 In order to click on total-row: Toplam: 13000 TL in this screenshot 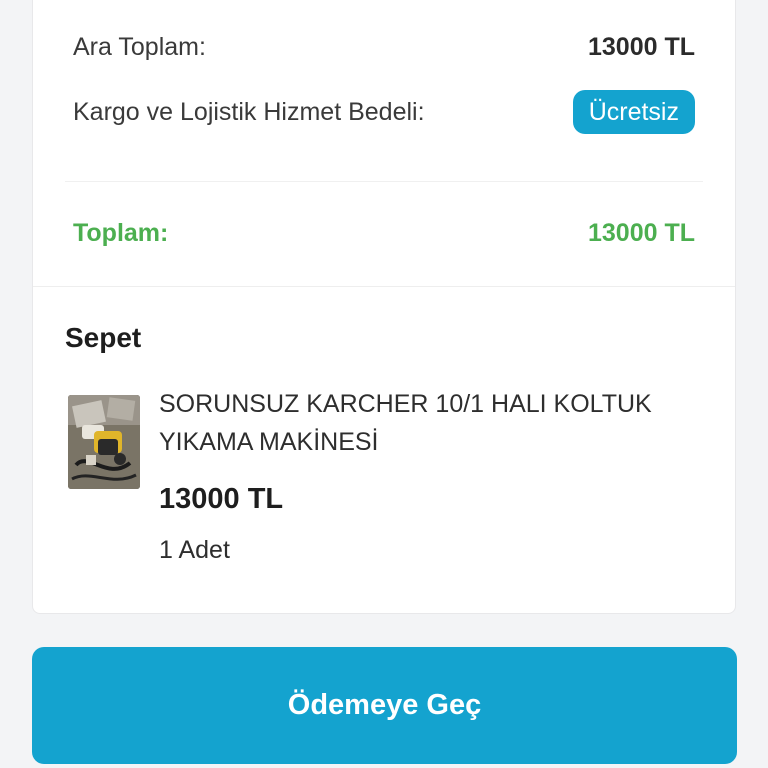, I will do `click(384, 233)`.